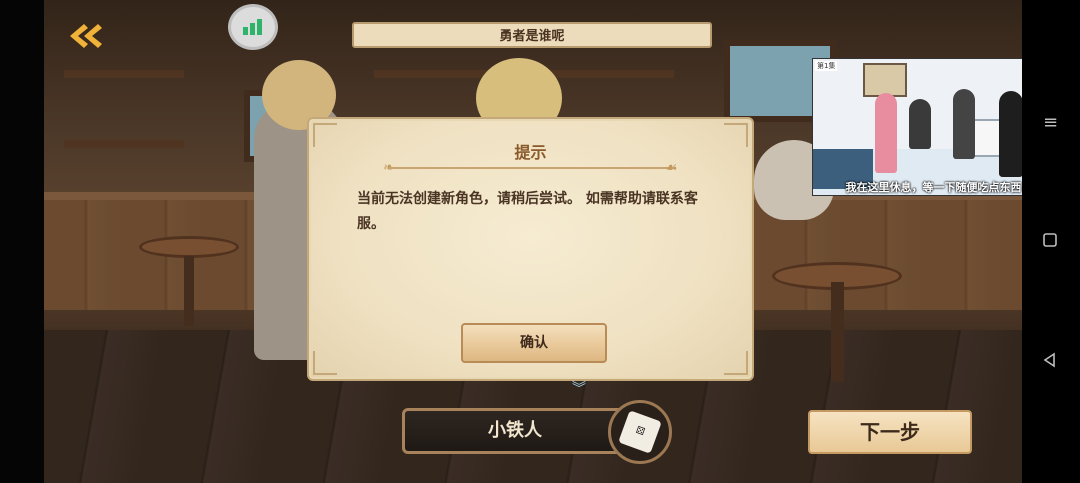  I want to click on next-step-button: 下一步, so click(890, 432).